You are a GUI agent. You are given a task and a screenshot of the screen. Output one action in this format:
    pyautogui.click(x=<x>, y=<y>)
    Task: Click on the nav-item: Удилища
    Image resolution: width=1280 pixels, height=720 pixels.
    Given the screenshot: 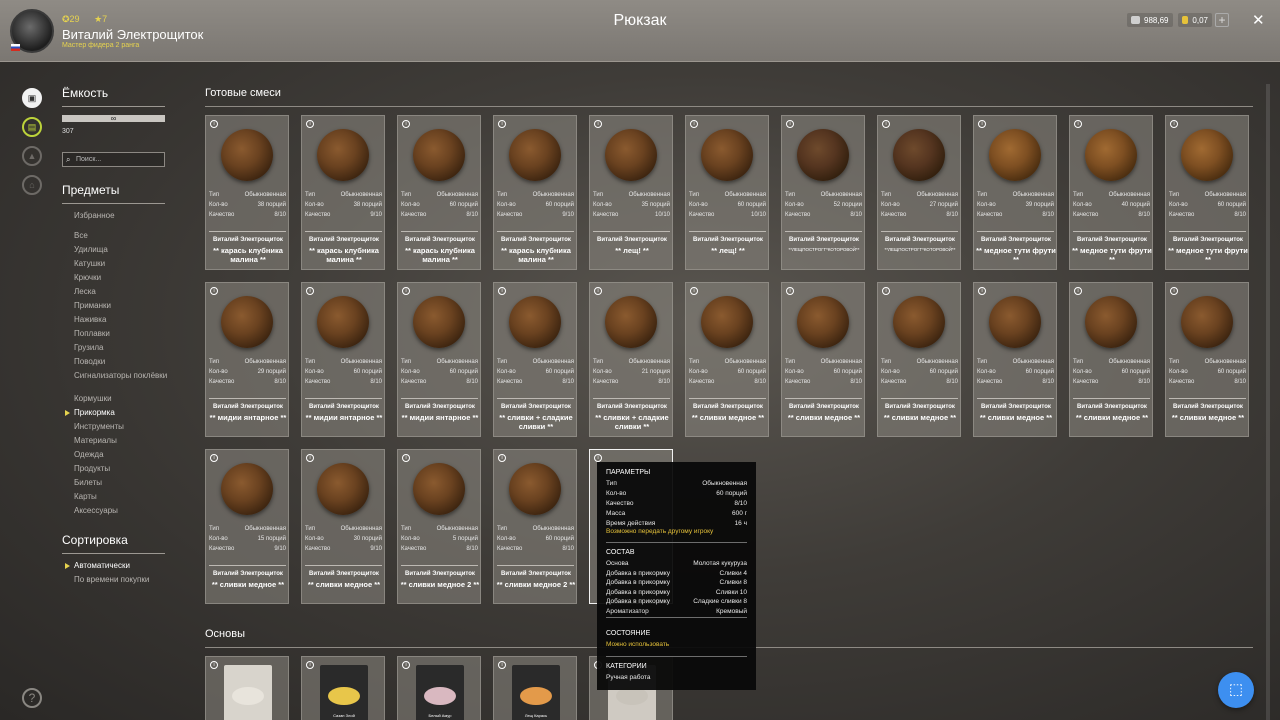 What is the action you would take?
    pyautogui.click(x=120, y=252)
    